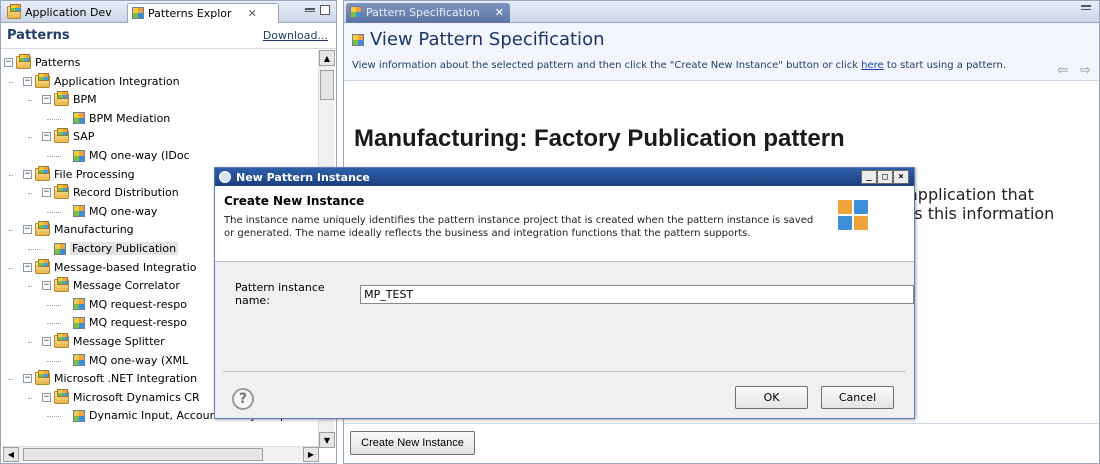 This screenshot has width=1100, height=464. What do you see at coordinates (124, 248) in the screenshot?
I see `tree-item-label: Factory Publication` at bounding box center [124, 248].